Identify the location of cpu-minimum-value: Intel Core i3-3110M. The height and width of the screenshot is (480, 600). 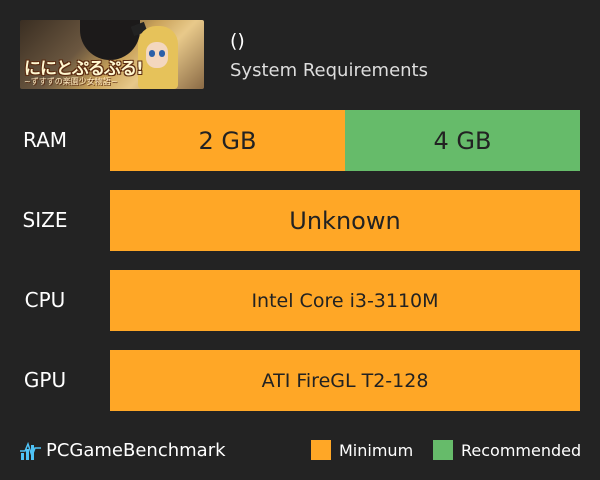
(345, 300).